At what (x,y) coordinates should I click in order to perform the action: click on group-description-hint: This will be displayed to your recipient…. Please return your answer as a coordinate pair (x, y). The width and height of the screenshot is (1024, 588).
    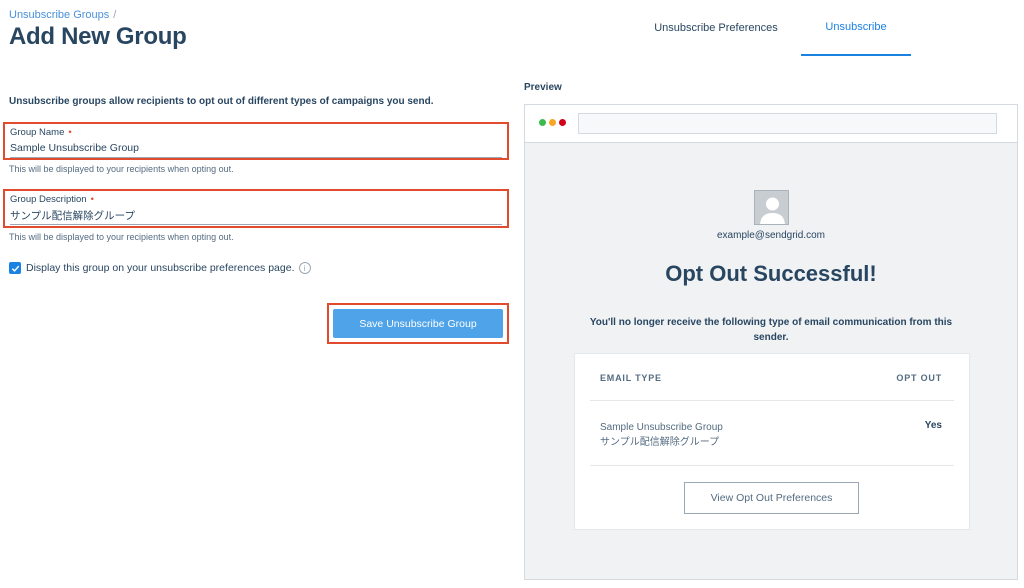
    Looking at the image, I should click on (121, 237).